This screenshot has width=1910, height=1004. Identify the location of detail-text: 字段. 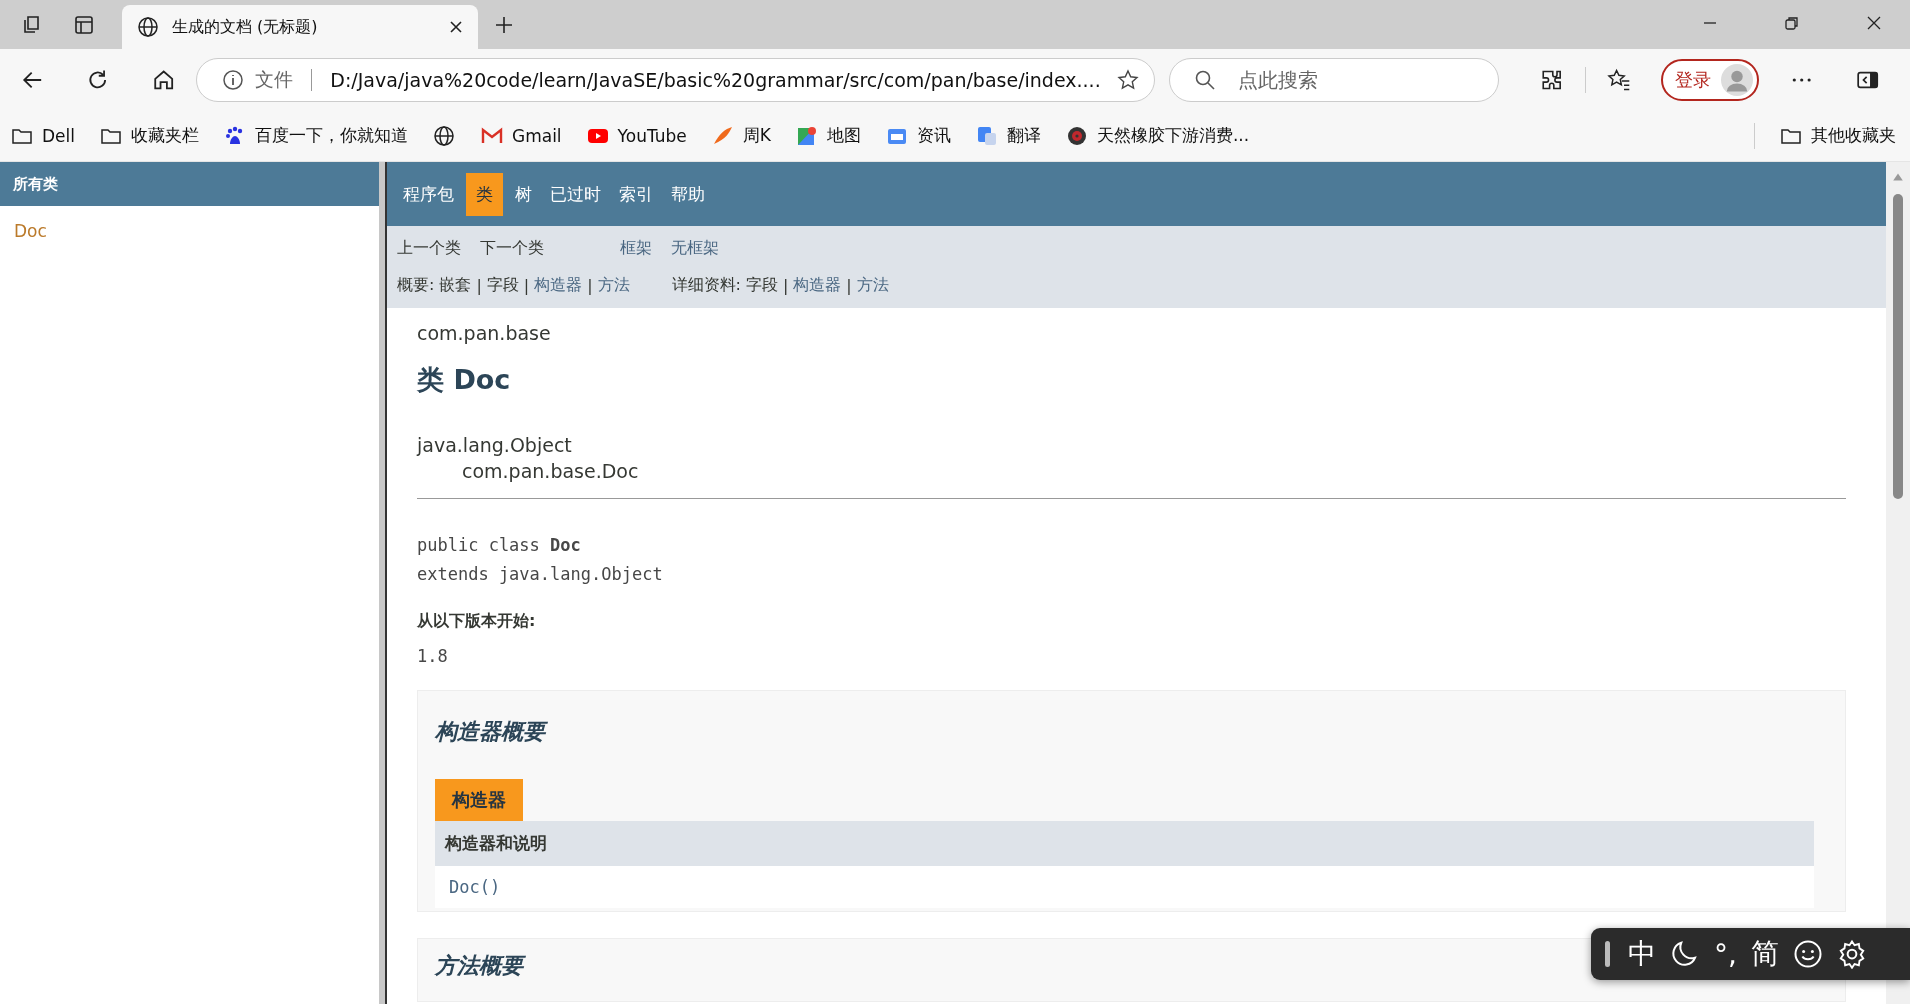
(761, 285).